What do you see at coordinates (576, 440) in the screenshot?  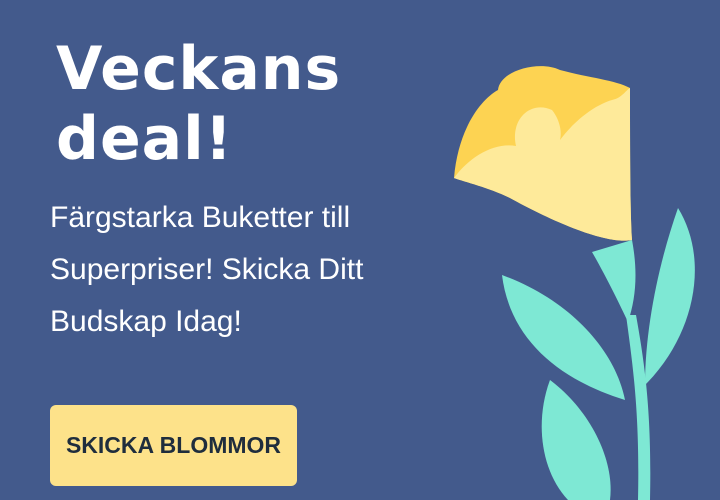 I see `leaf-lower` at bounding box center [576, 440].